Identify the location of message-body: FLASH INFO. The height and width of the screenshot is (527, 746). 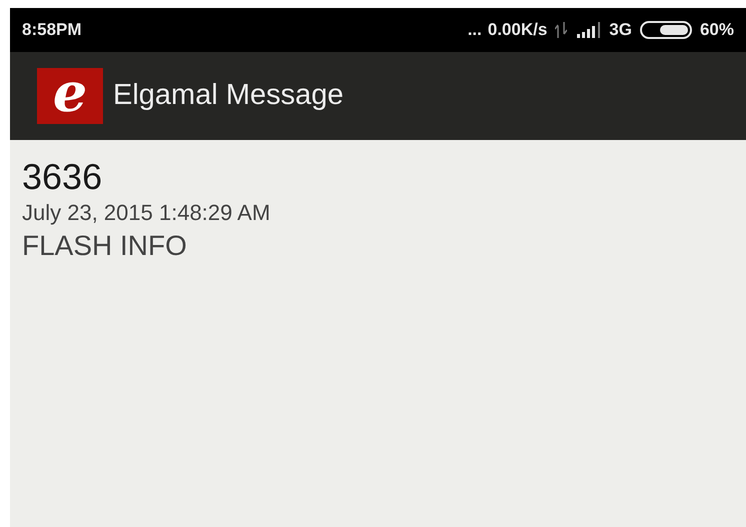
(105, 246).